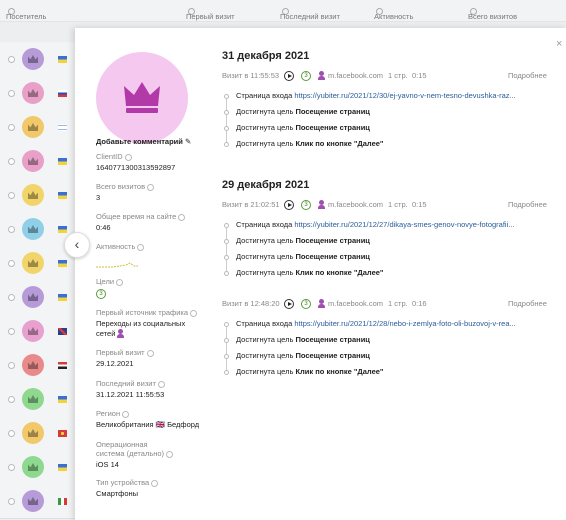  Describe the element at coordinates (161, 488) in the screenshot. I see `device-type-field: Тип устройства Смартфоны` at that location.